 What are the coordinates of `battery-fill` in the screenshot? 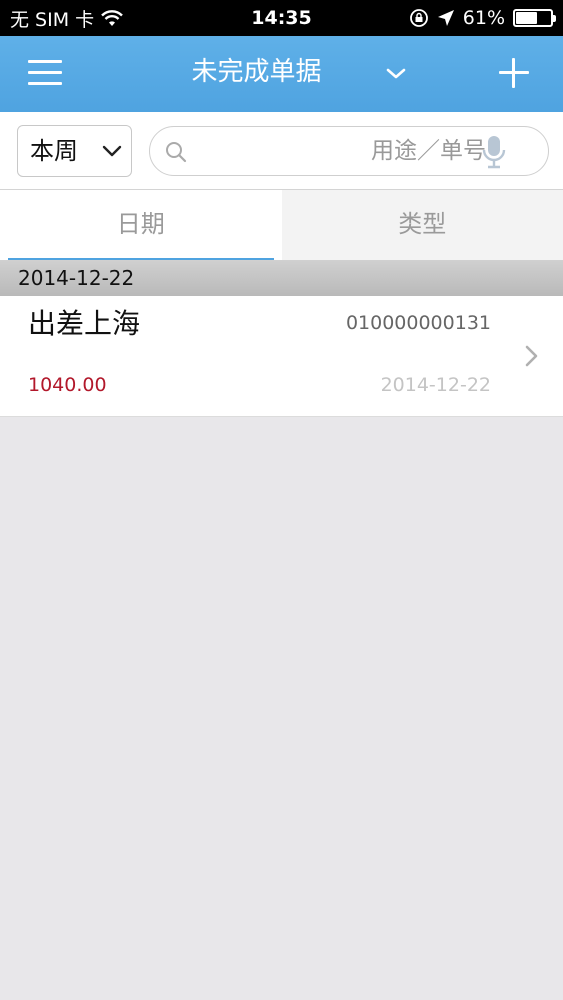 It's located at (526, 18).